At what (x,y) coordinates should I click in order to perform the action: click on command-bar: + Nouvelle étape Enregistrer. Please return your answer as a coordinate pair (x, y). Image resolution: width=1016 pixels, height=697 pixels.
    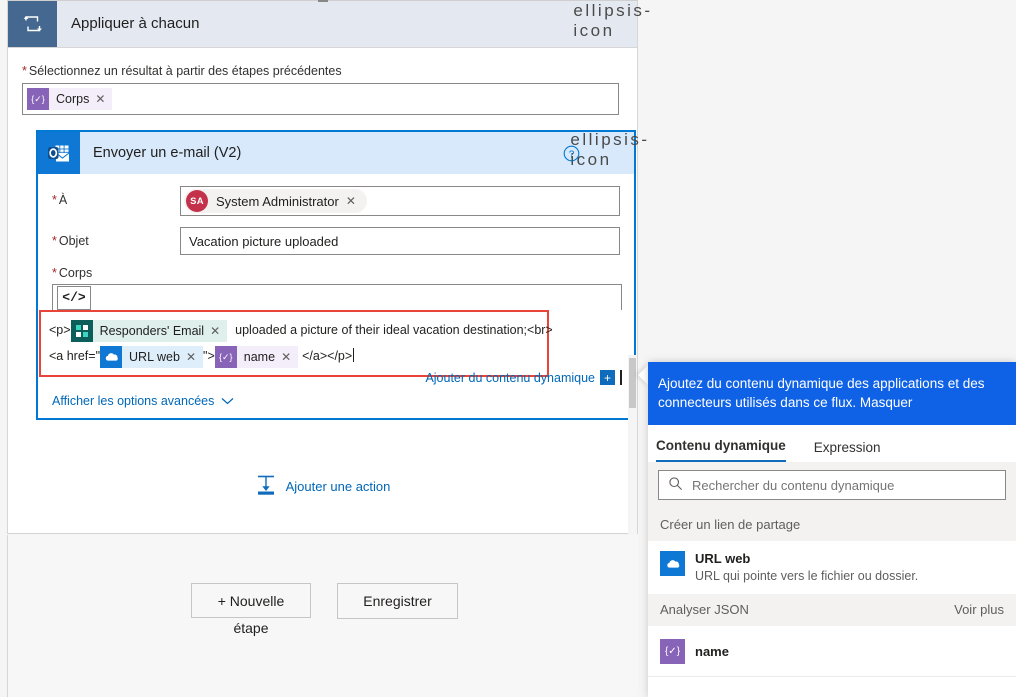
    Looking at the image, I should click on (322, 616).